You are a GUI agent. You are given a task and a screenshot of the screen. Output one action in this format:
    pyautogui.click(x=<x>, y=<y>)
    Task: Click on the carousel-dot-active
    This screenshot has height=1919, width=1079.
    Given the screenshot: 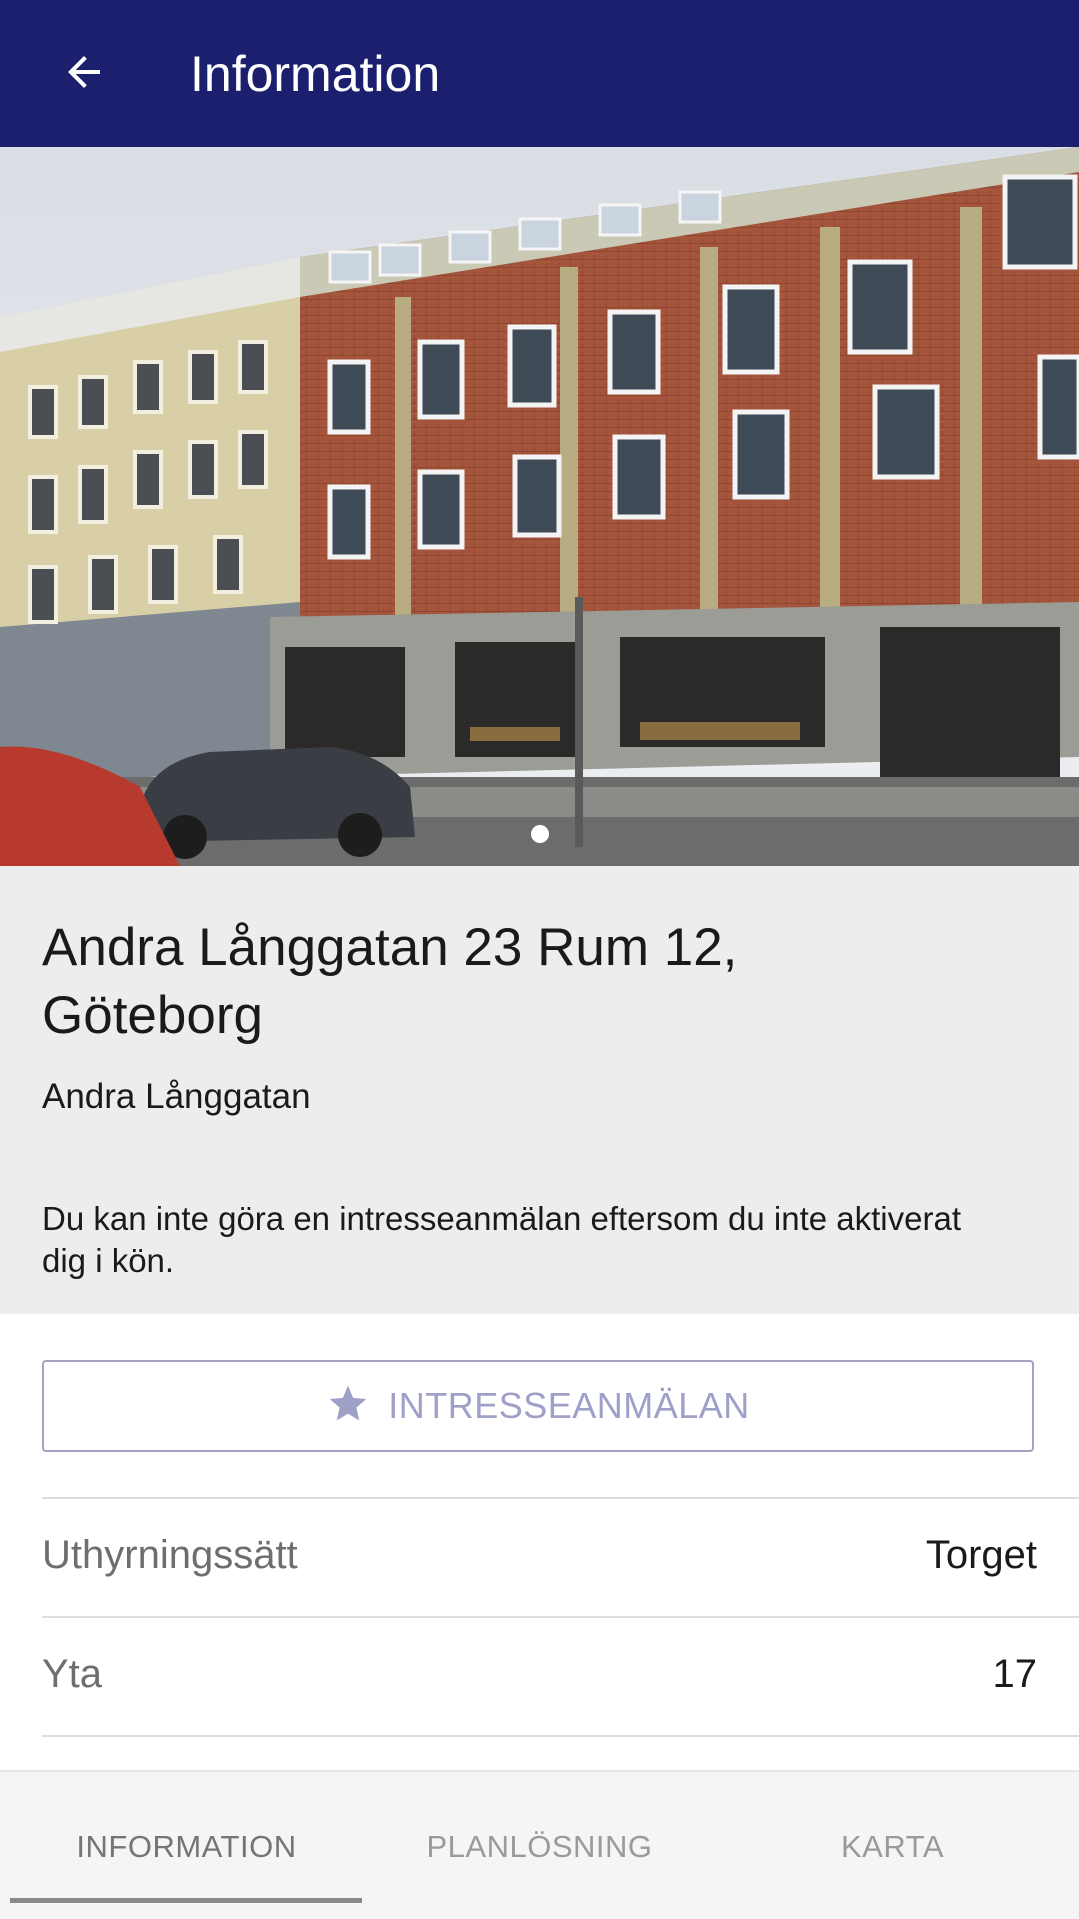 What is the action you would take?
    pyautogui.click(x=540, y=834)
    